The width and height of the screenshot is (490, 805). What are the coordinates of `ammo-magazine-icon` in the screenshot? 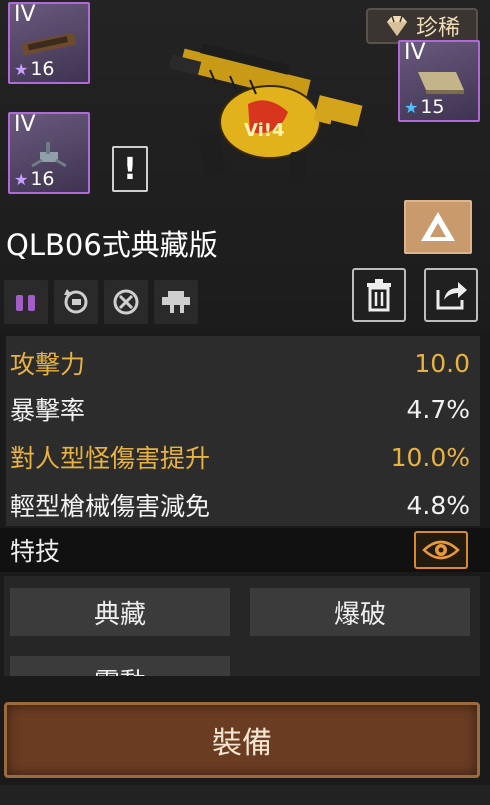 It's located at (49, 44).